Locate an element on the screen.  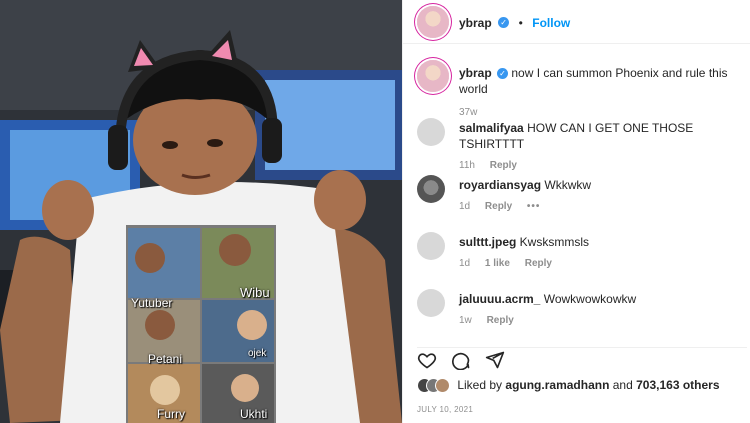
post-header: ybrap ✓ • Follow is located at coordinates (576, 22).